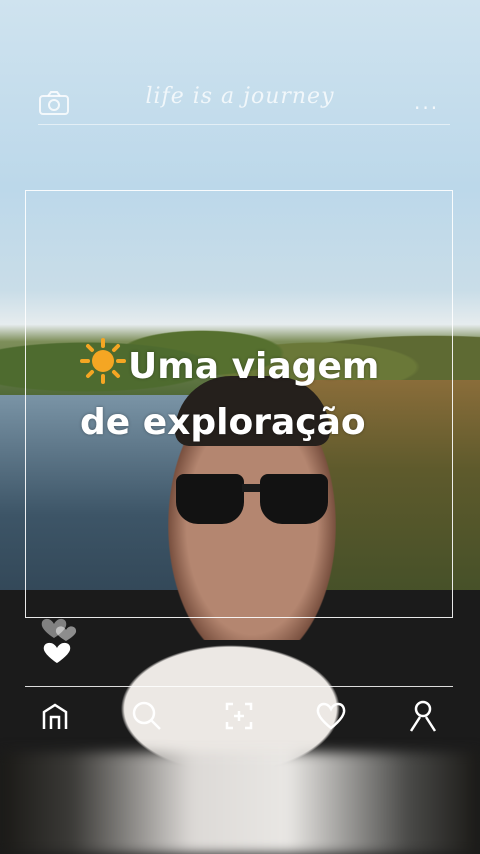 The image size is (480, 854). What do you see at coordinates (244, 124) in the screenshot?
I see `header-divider` at bounding box center [244, 124].